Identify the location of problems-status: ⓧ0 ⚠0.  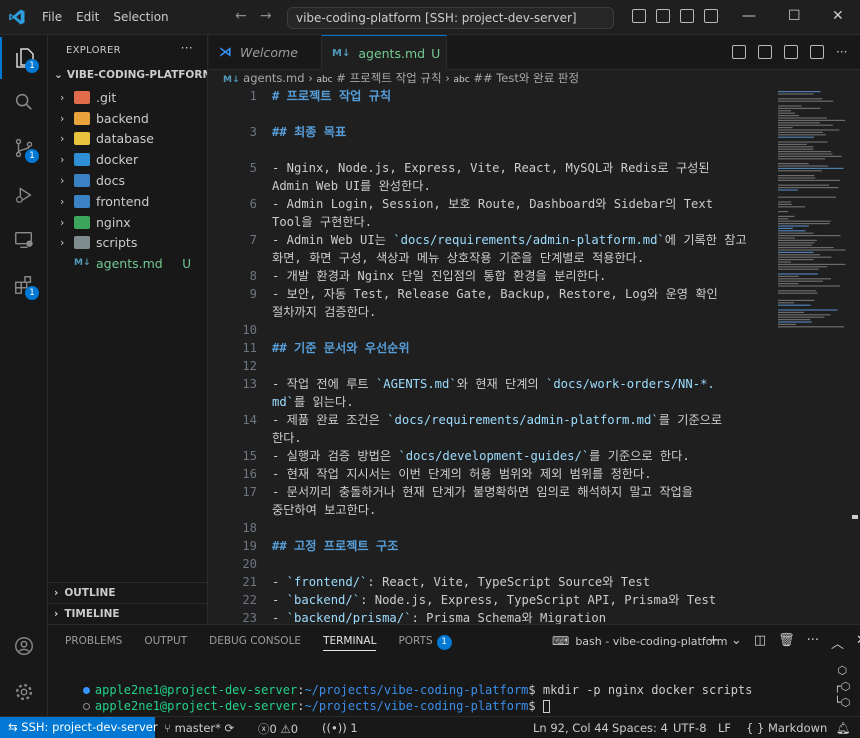
(278, 729).